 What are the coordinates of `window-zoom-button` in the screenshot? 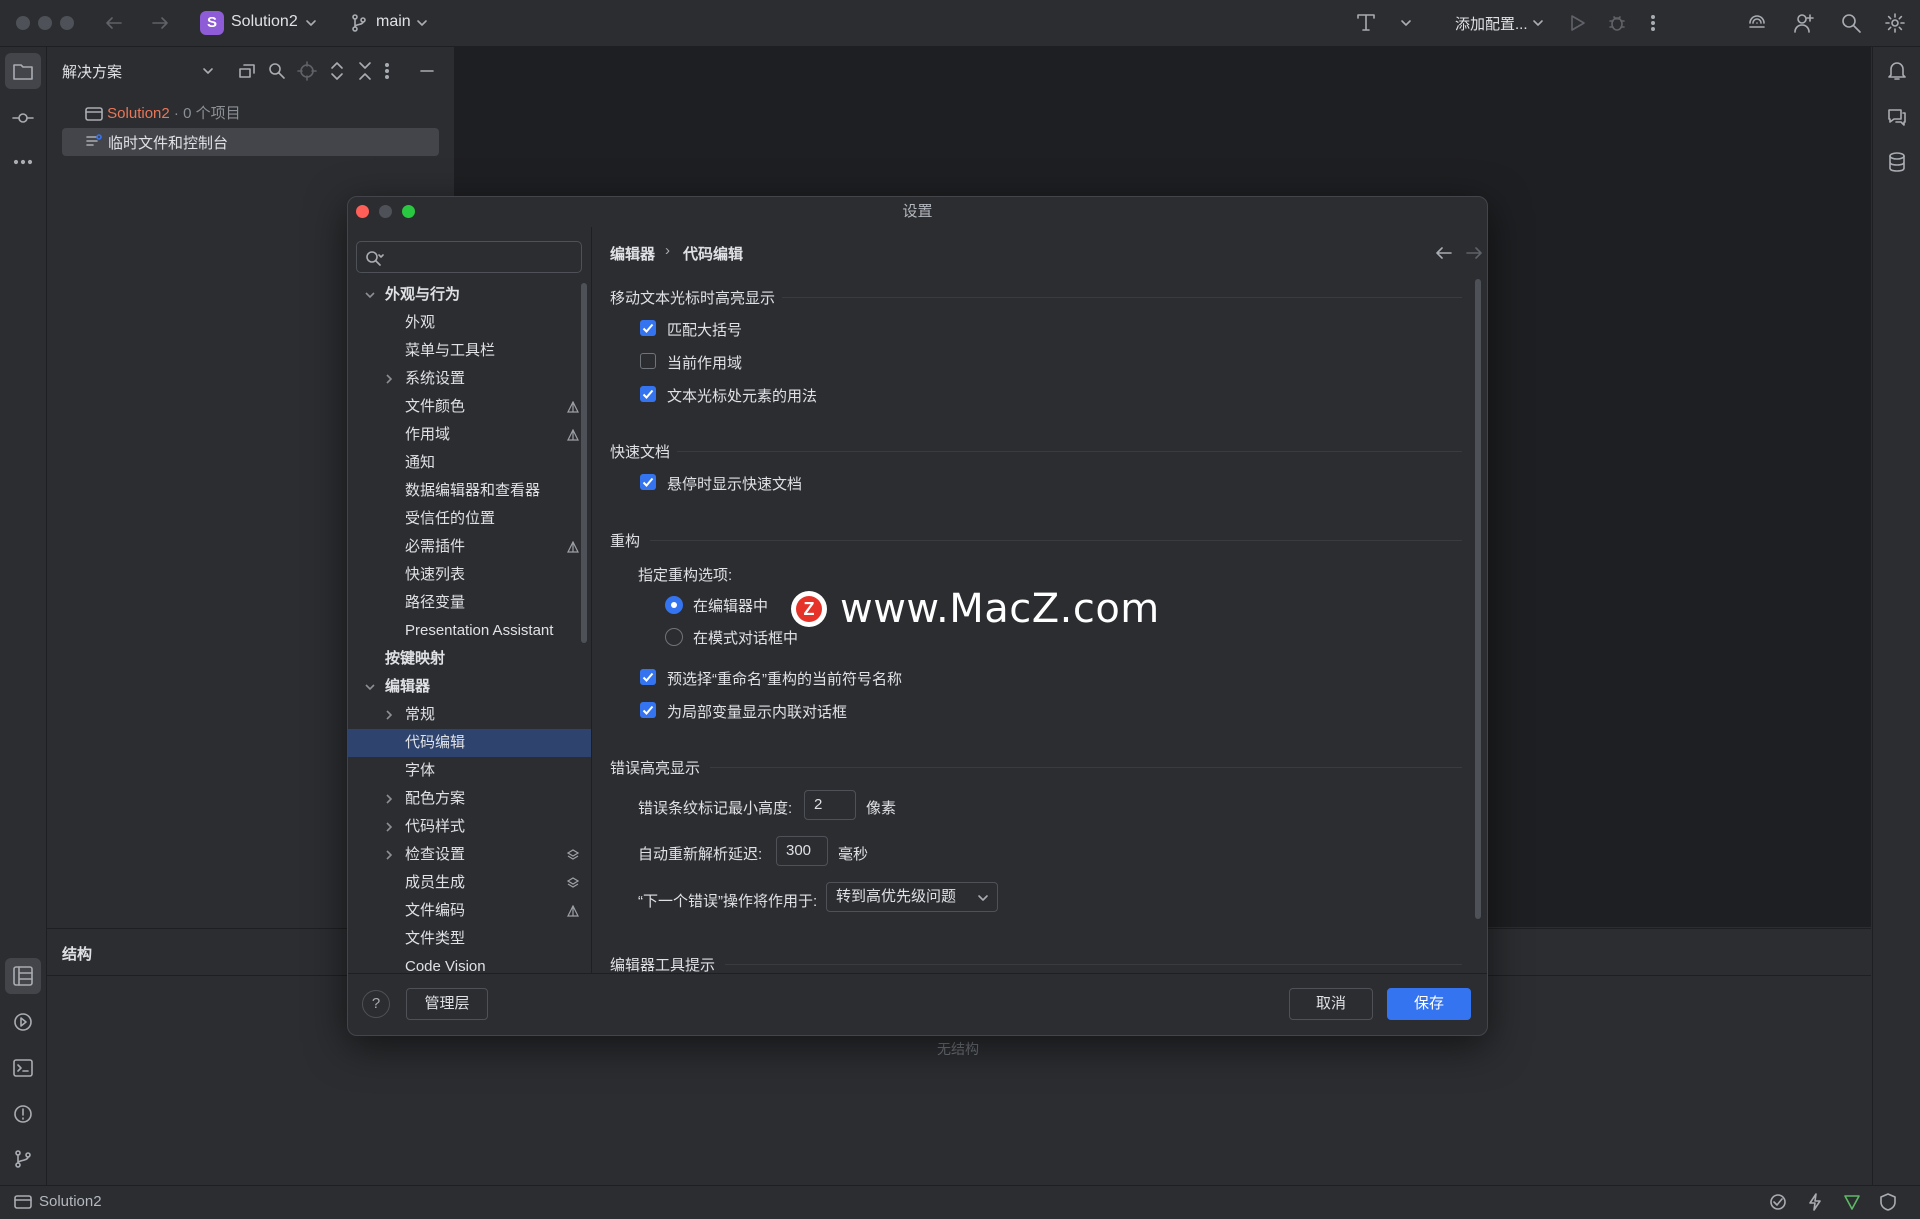 It's located at (67, 23).